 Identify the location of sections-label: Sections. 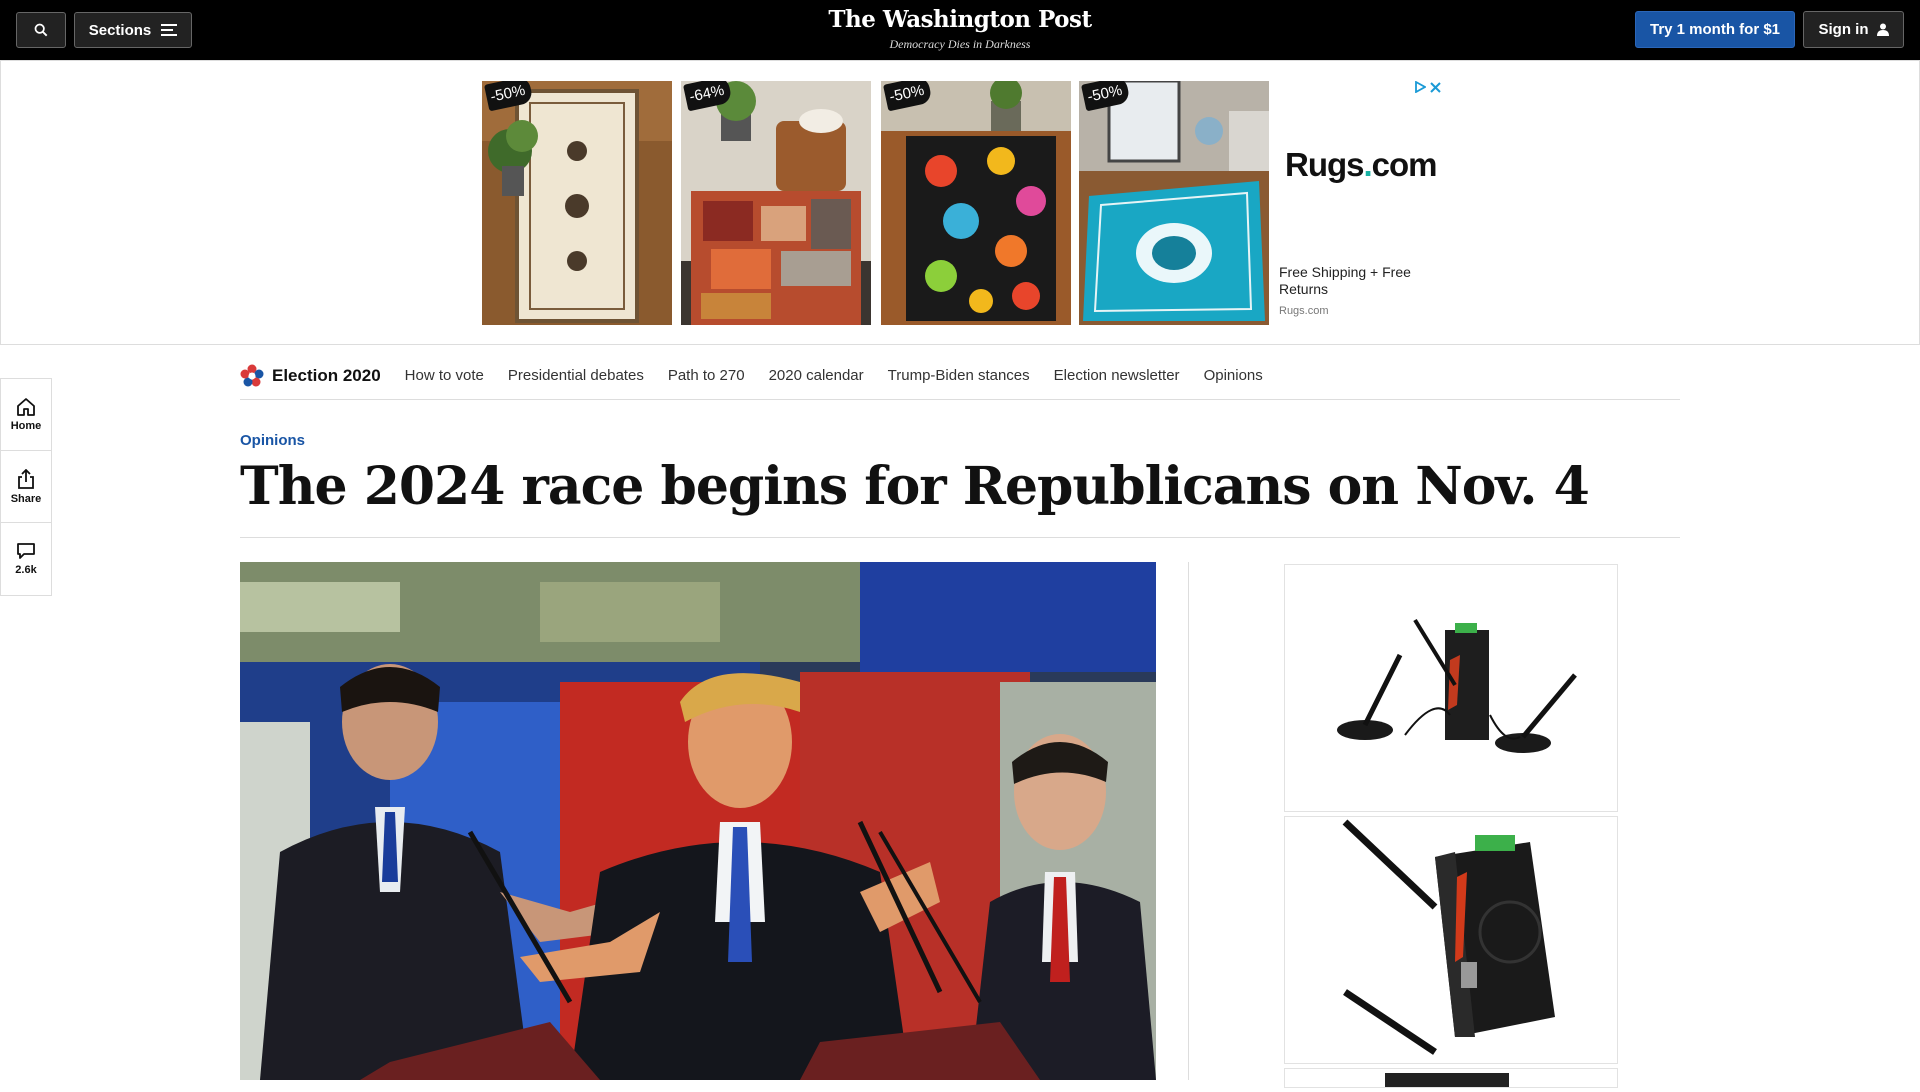
(120, 30).